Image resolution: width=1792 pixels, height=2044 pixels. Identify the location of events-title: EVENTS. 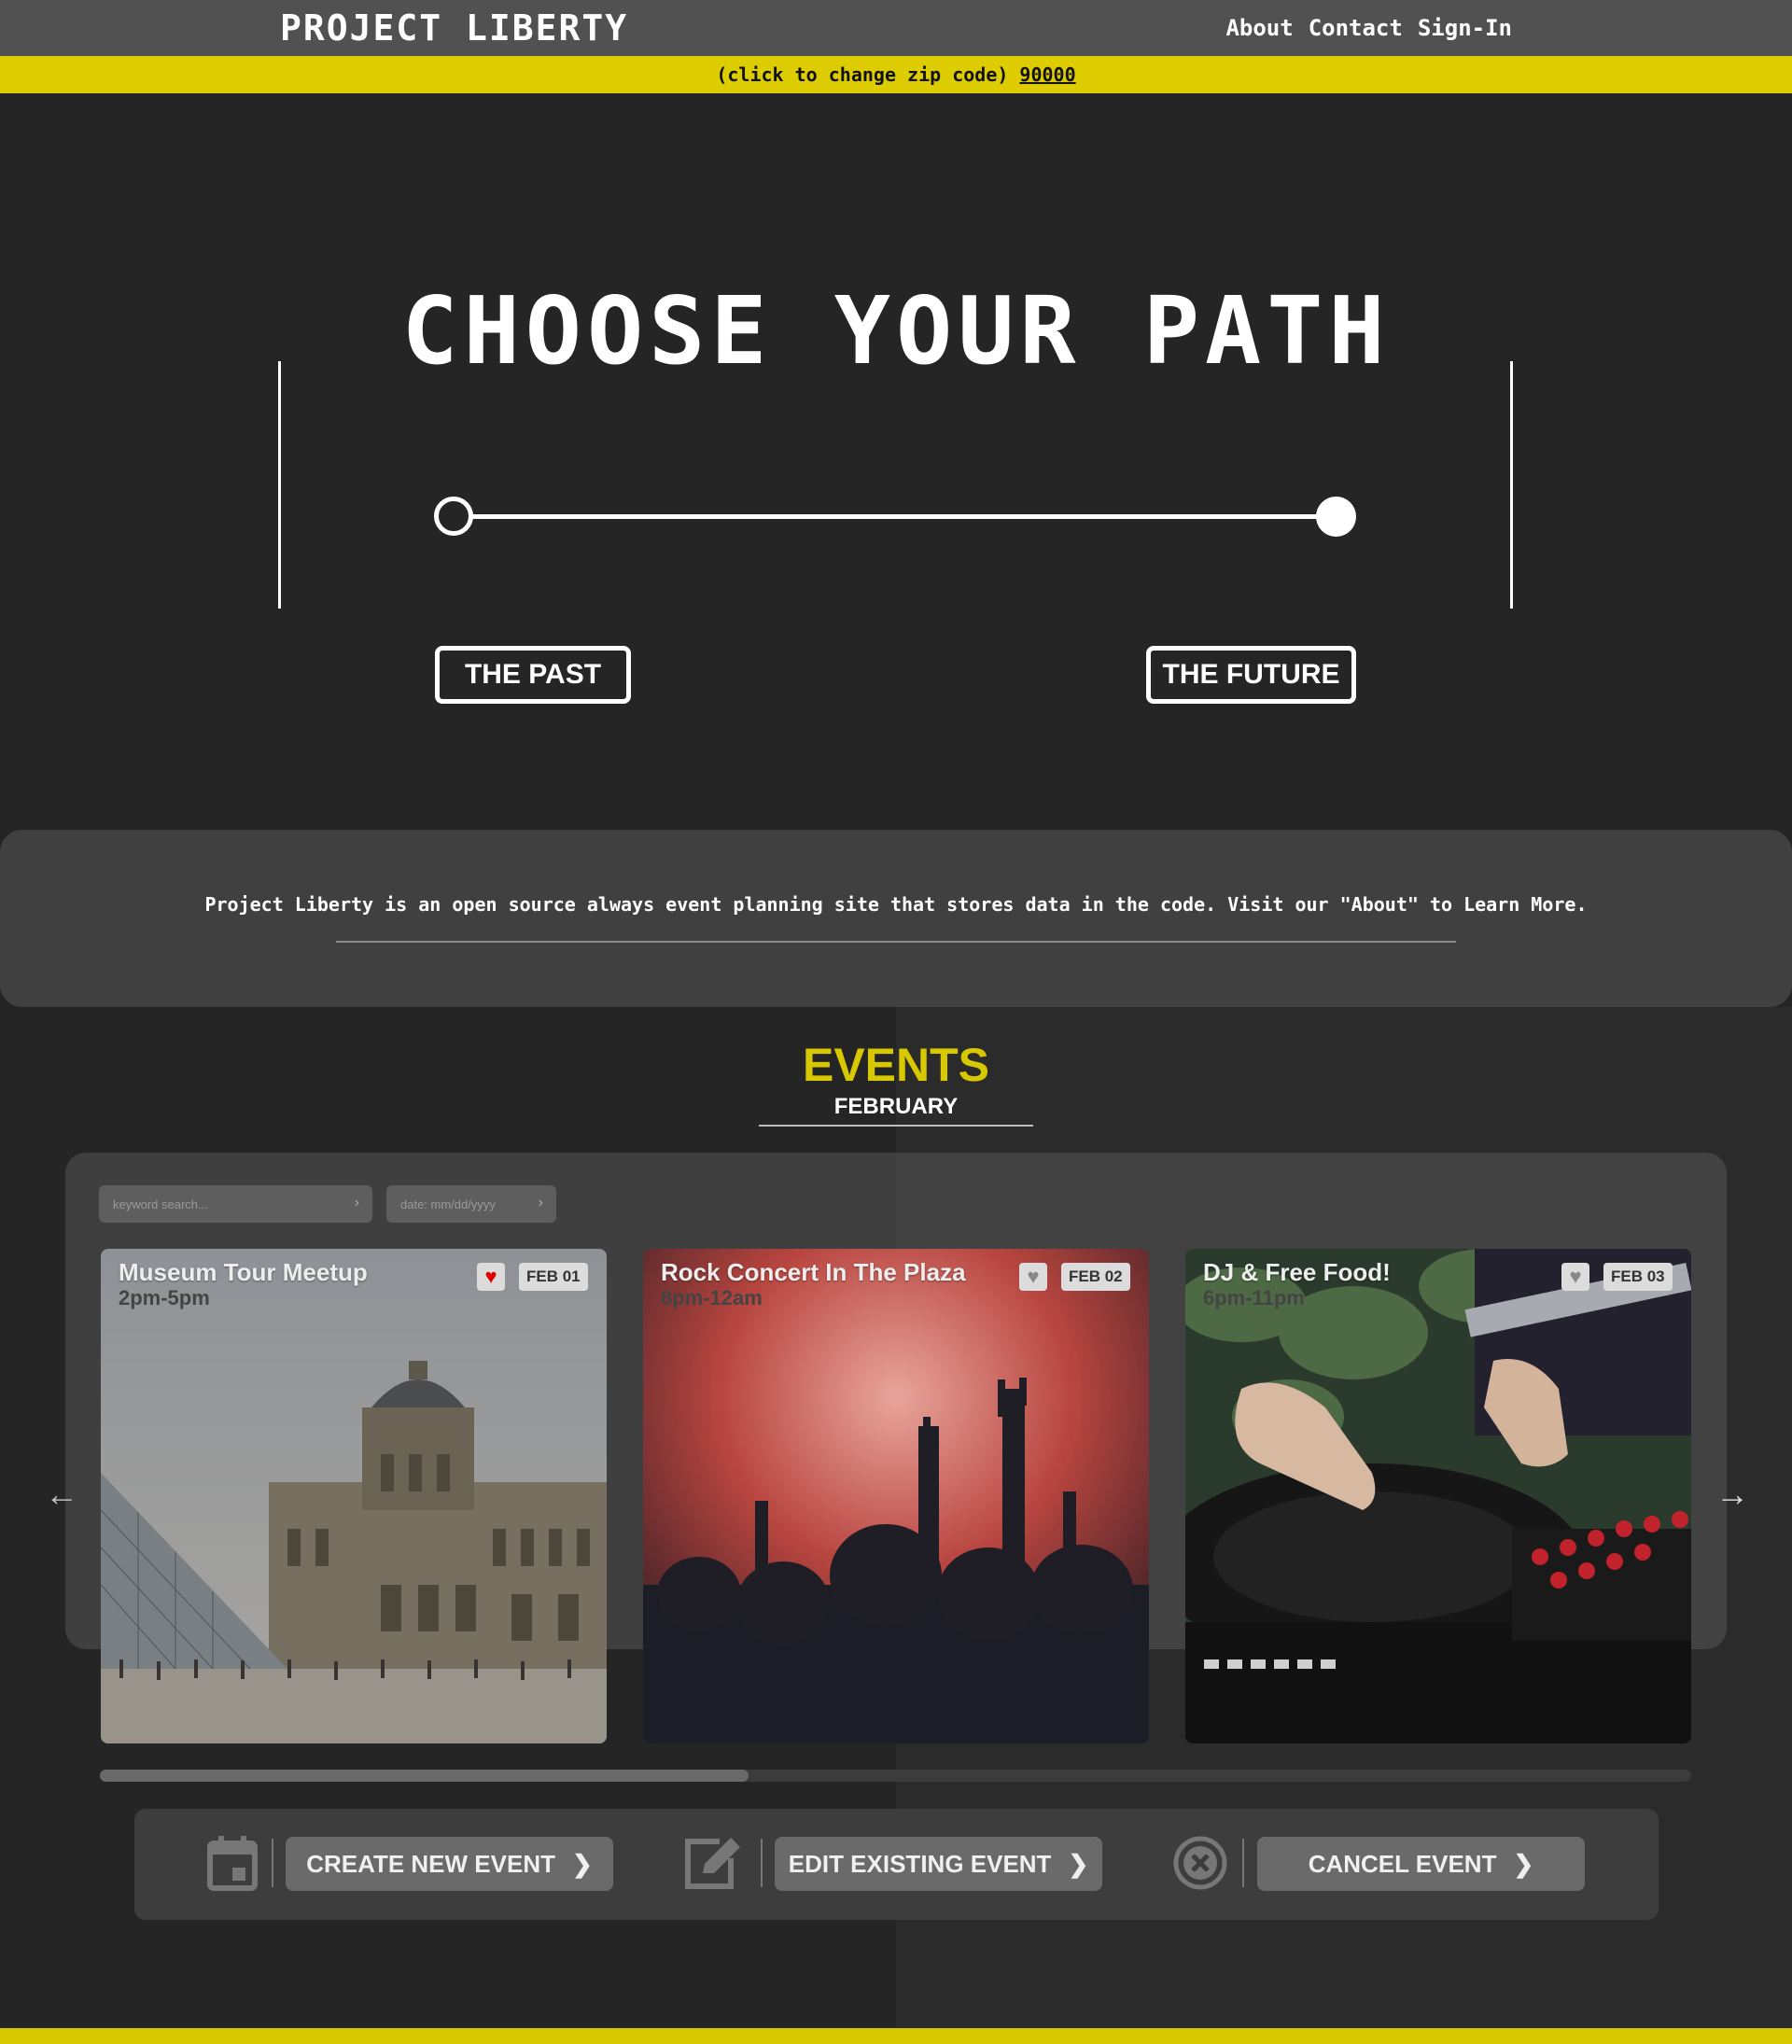
(896, 1065).